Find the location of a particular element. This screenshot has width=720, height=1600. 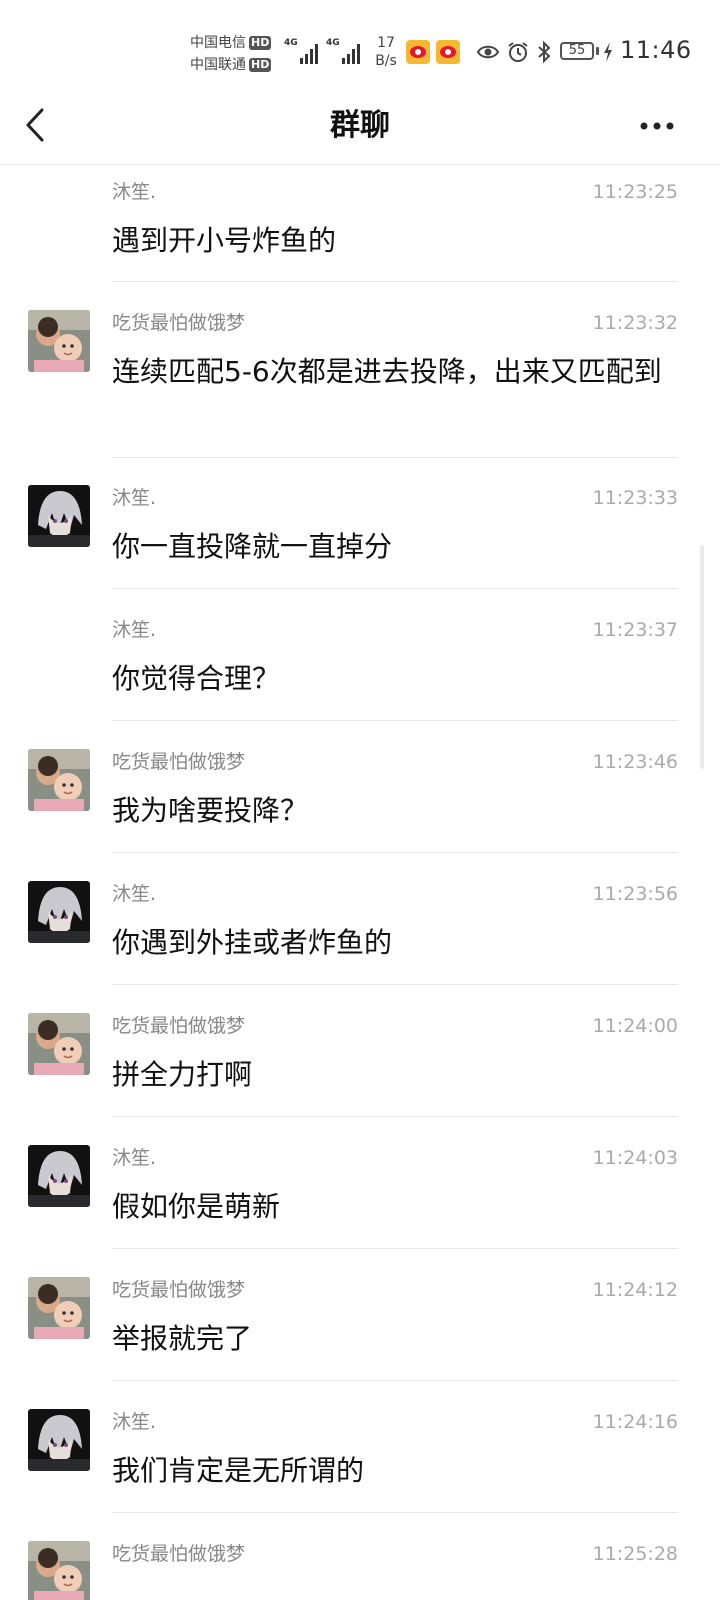

nav-bar: 群聊 is located at coordinates (360, 126).